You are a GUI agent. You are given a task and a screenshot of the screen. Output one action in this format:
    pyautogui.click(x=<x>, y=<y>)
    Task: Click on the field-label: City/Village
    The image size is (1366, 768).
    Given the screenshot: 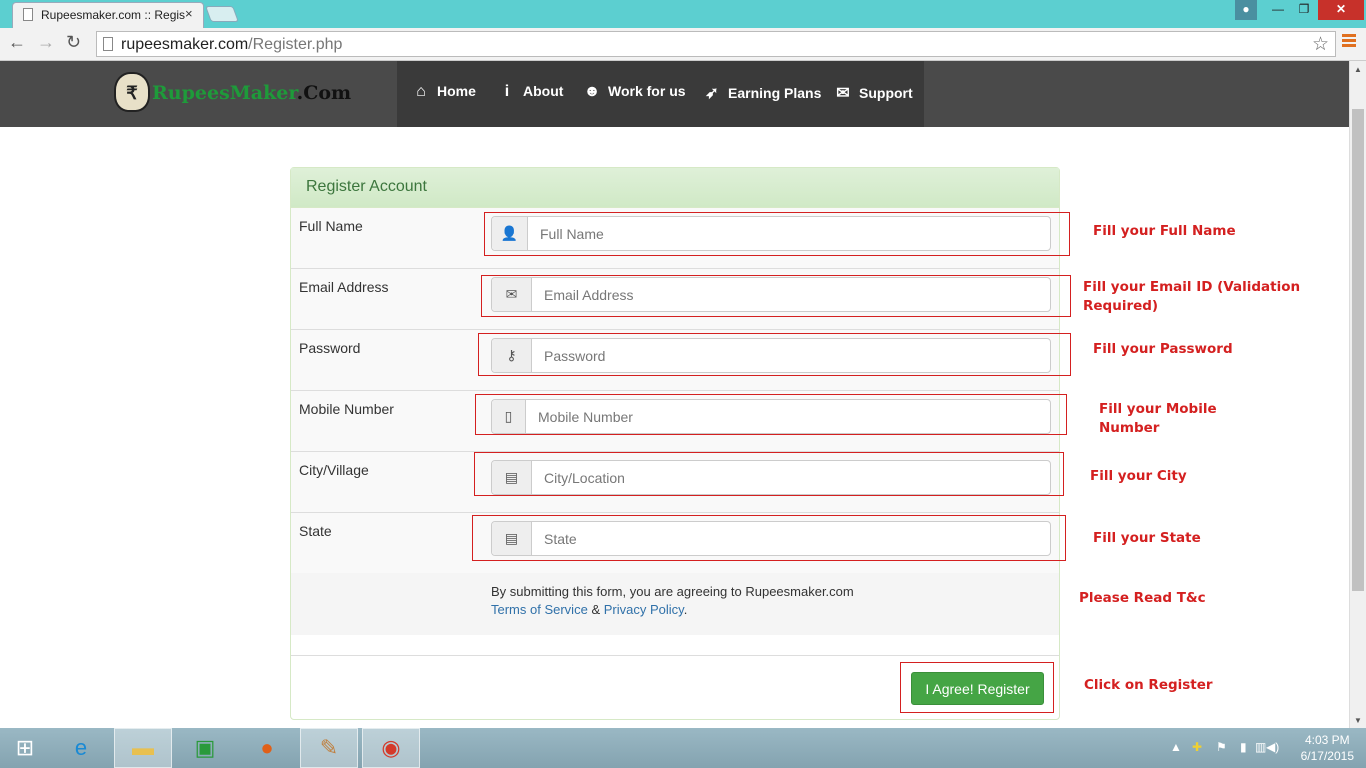 What is the action you would take?
    pyautogui.click(x=334, y=470)
    